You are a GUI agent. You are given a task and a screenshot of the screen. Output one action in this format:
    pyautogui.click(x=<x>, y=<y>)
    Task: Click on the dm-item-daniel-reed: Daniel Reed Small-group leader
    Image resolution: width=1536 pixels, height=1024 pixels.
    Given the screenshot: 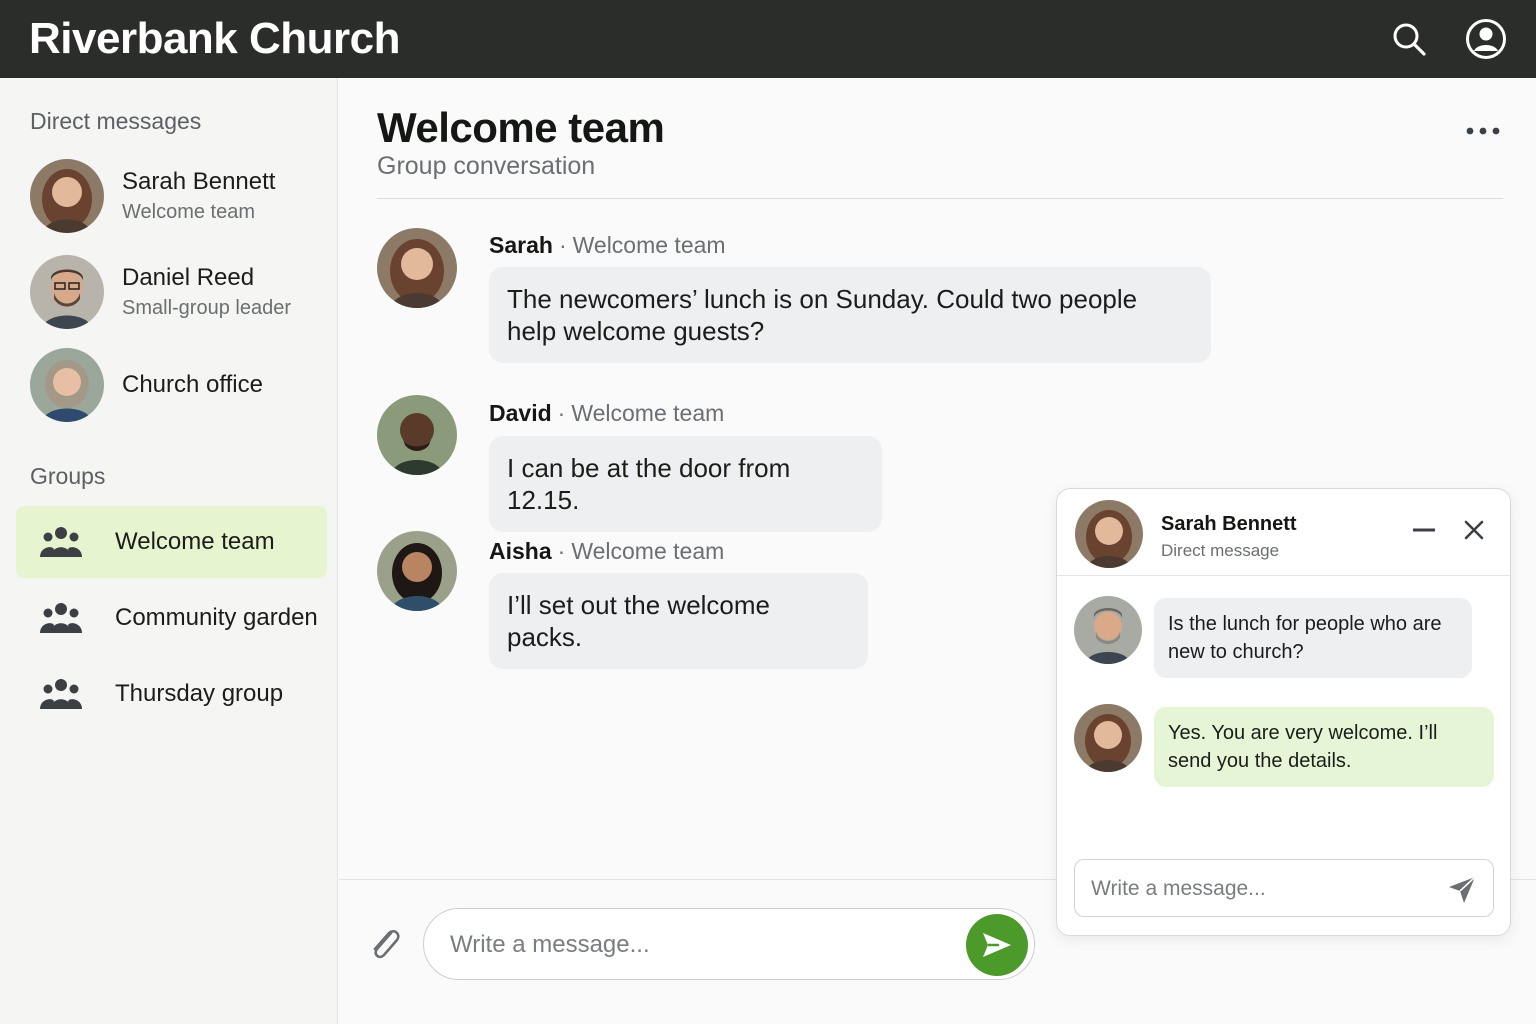 What is the action you would take?
    pyautogui.click(x=175, y=292)
    